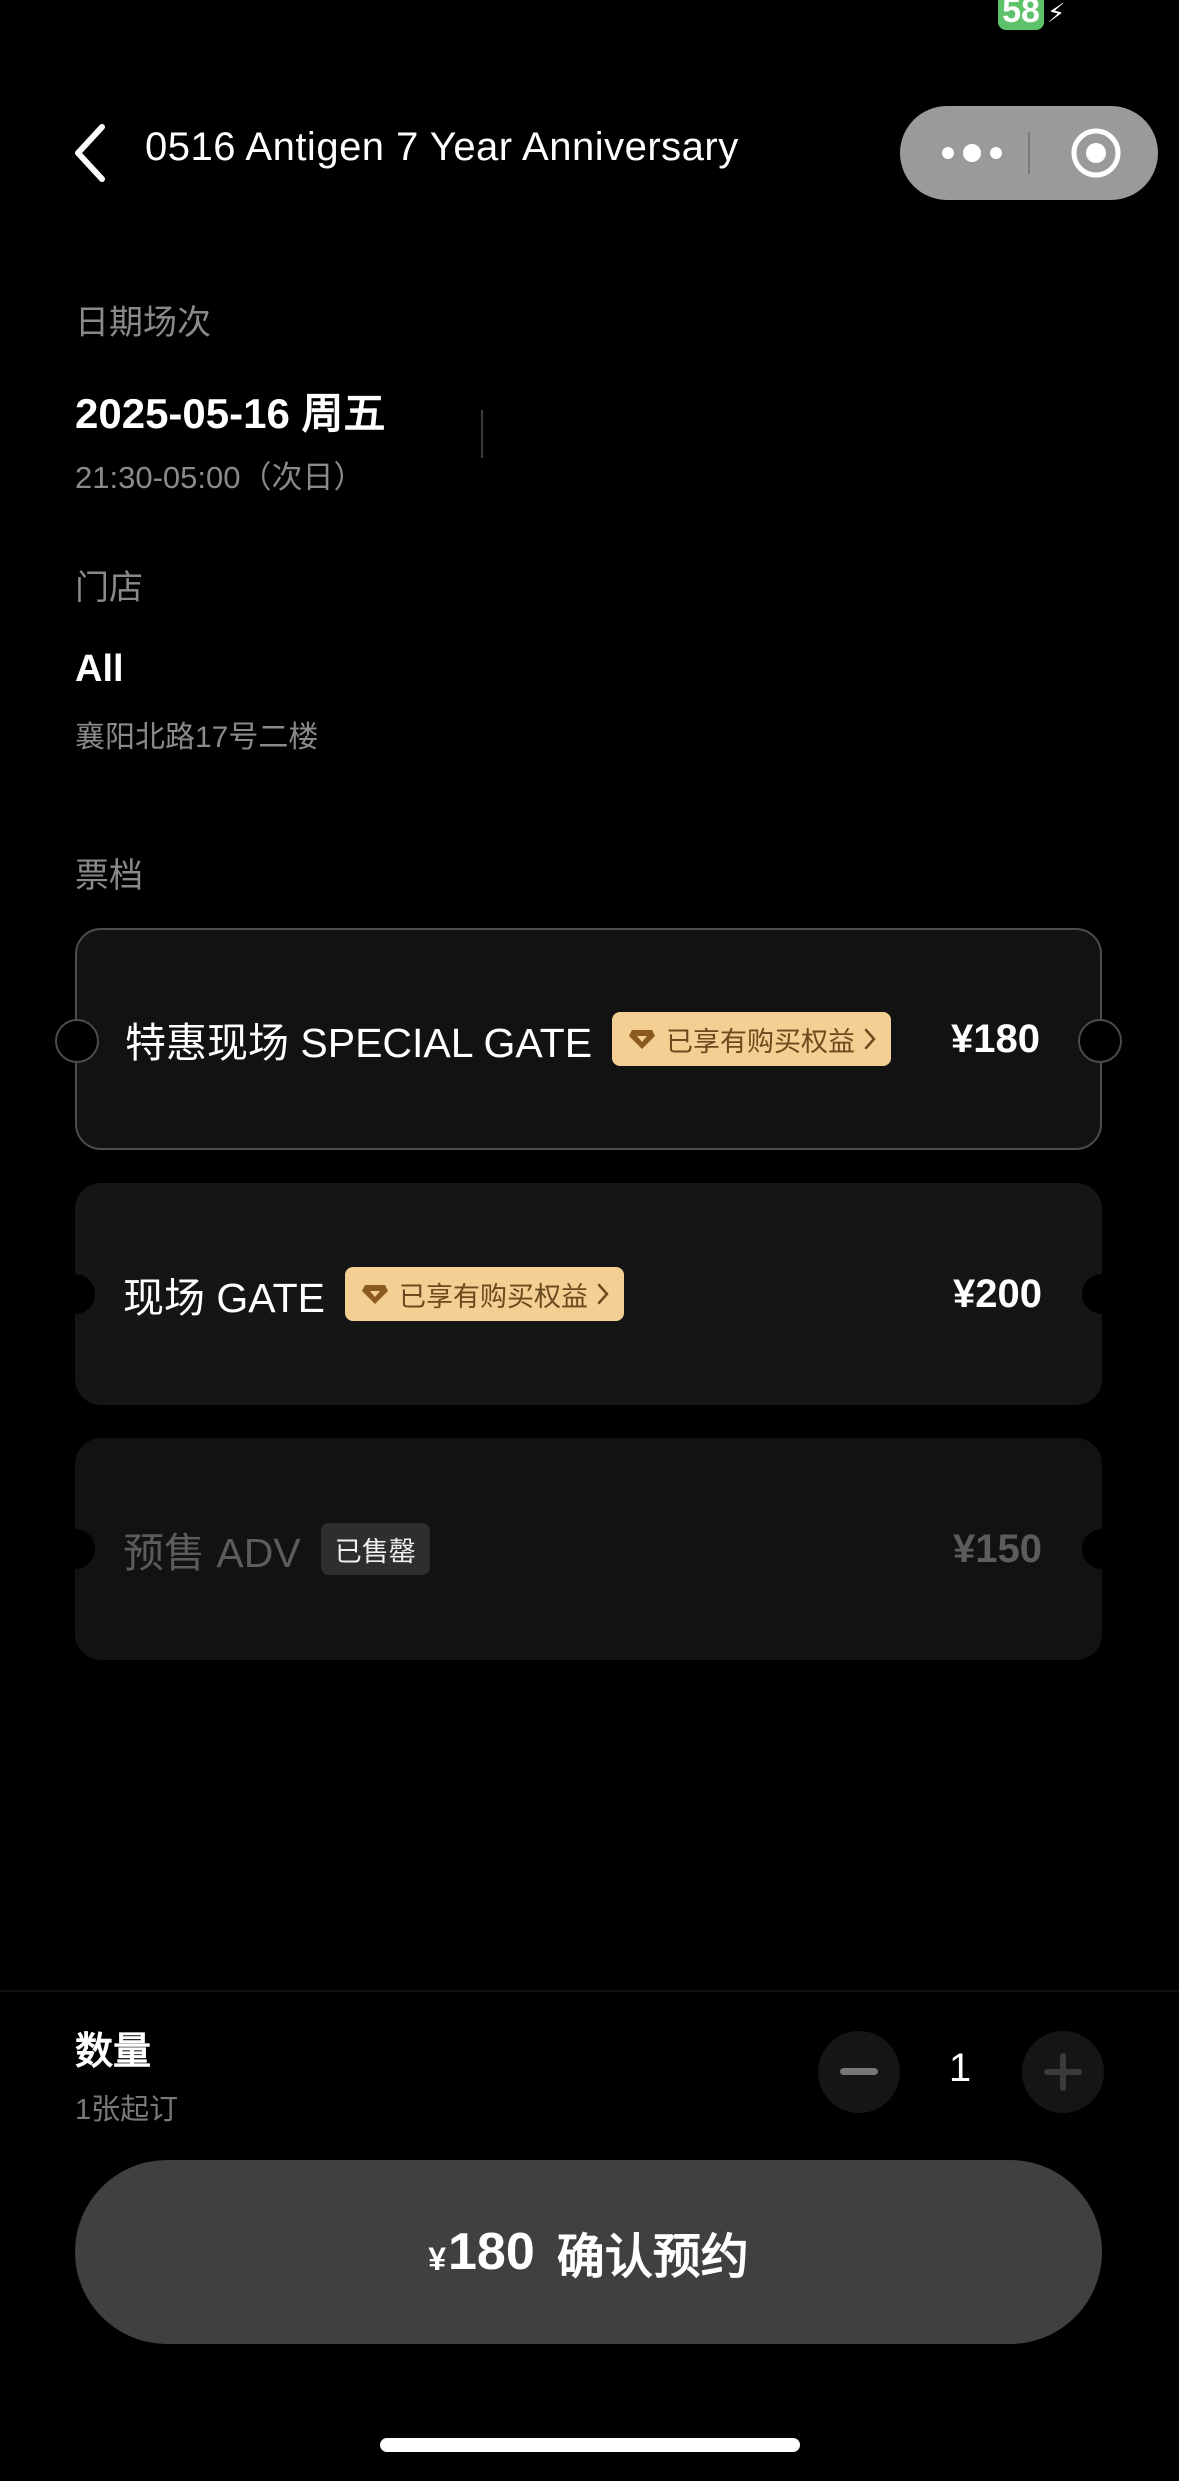 The height and width of the screenshot is (2481, 1179). What do you see at coordinates (960, 2068) in the screenshot?
I see `quantity-value: 1` at bounding box center [960, 2068].